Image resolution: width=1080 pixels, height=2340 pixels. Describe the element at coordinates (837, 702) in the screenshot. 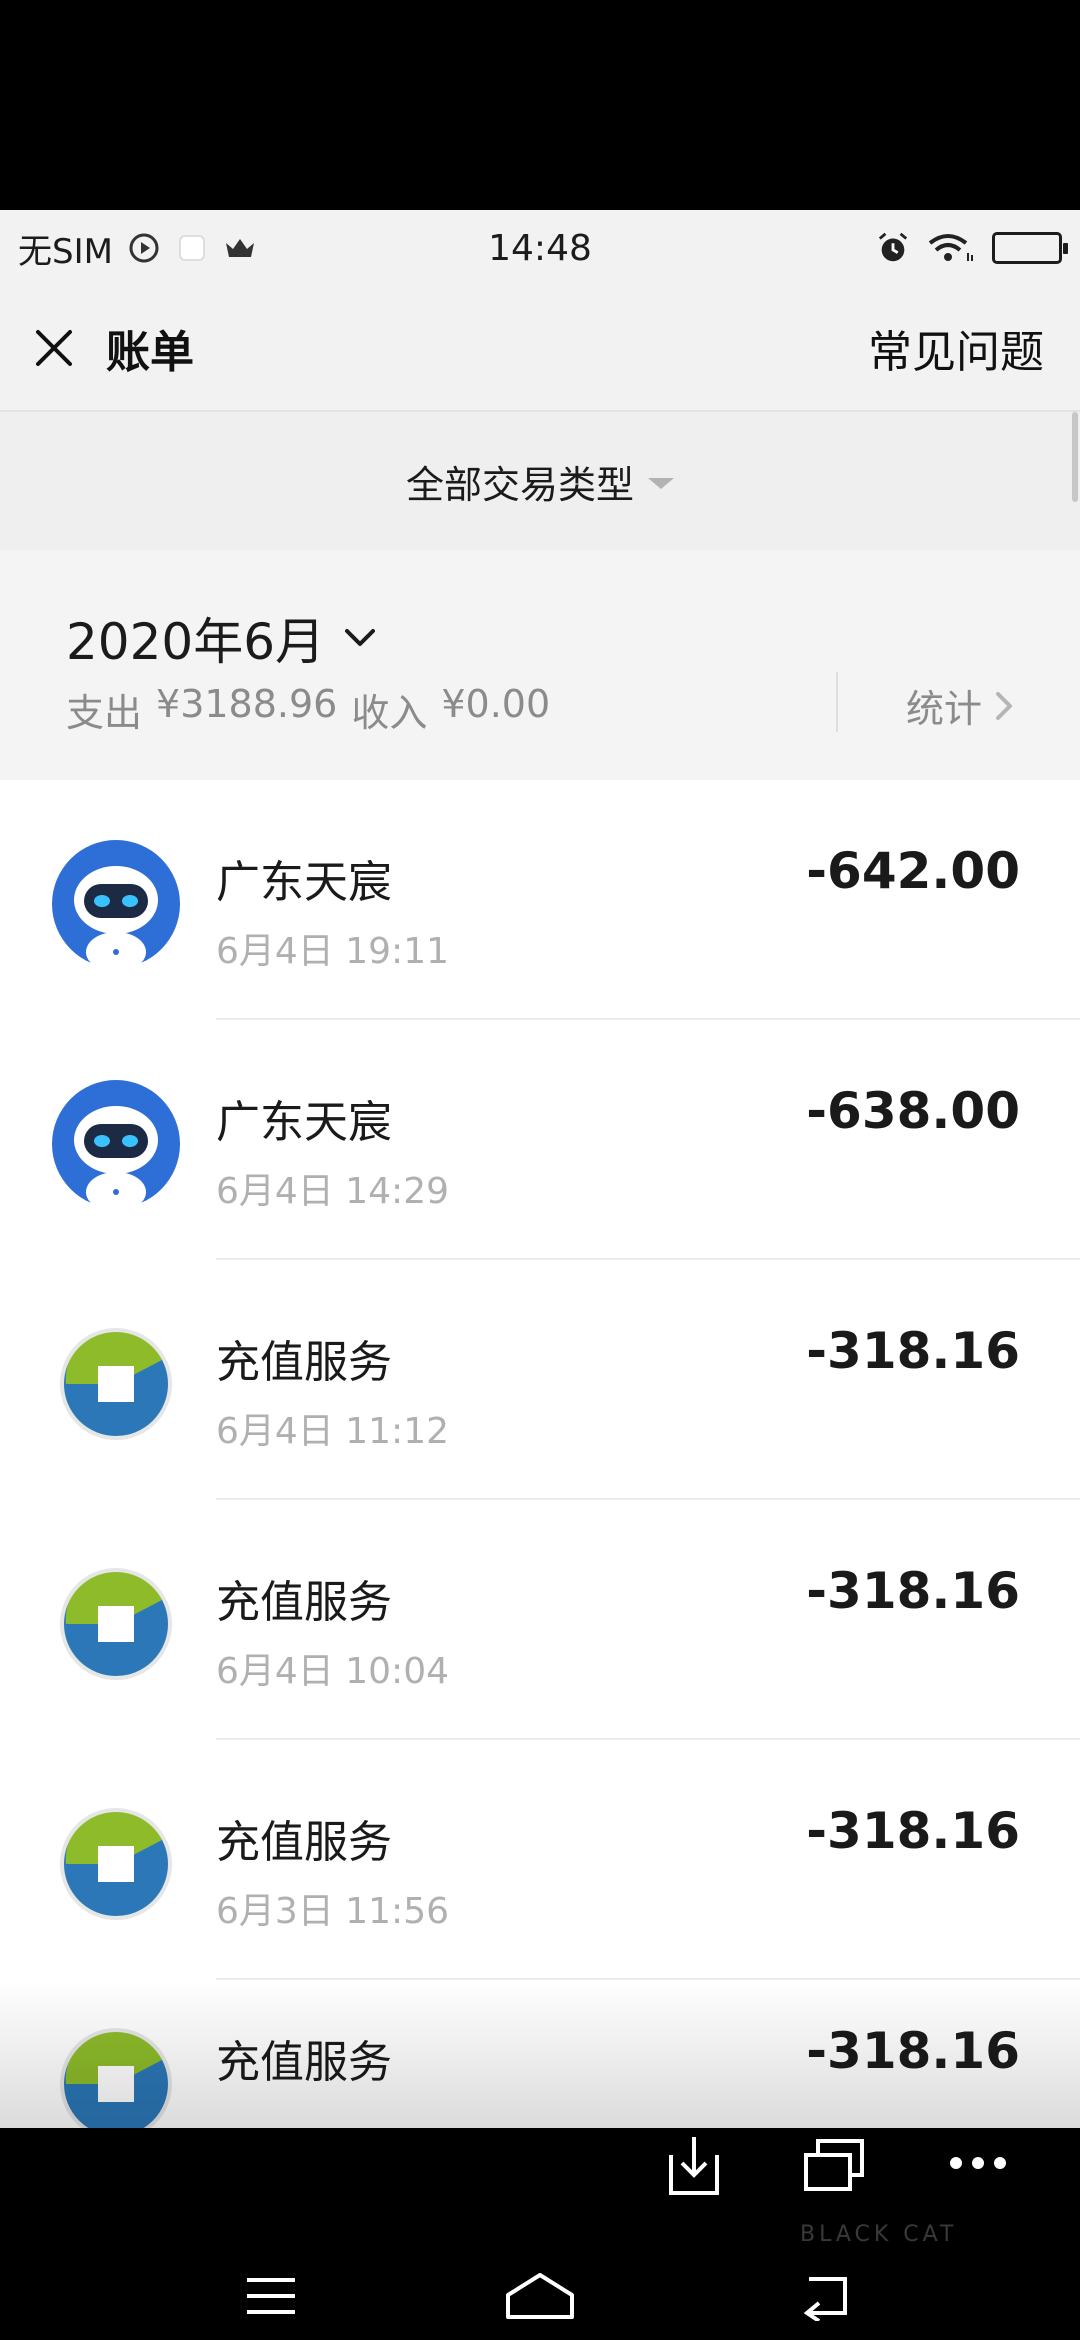

I see `divider` at that location.